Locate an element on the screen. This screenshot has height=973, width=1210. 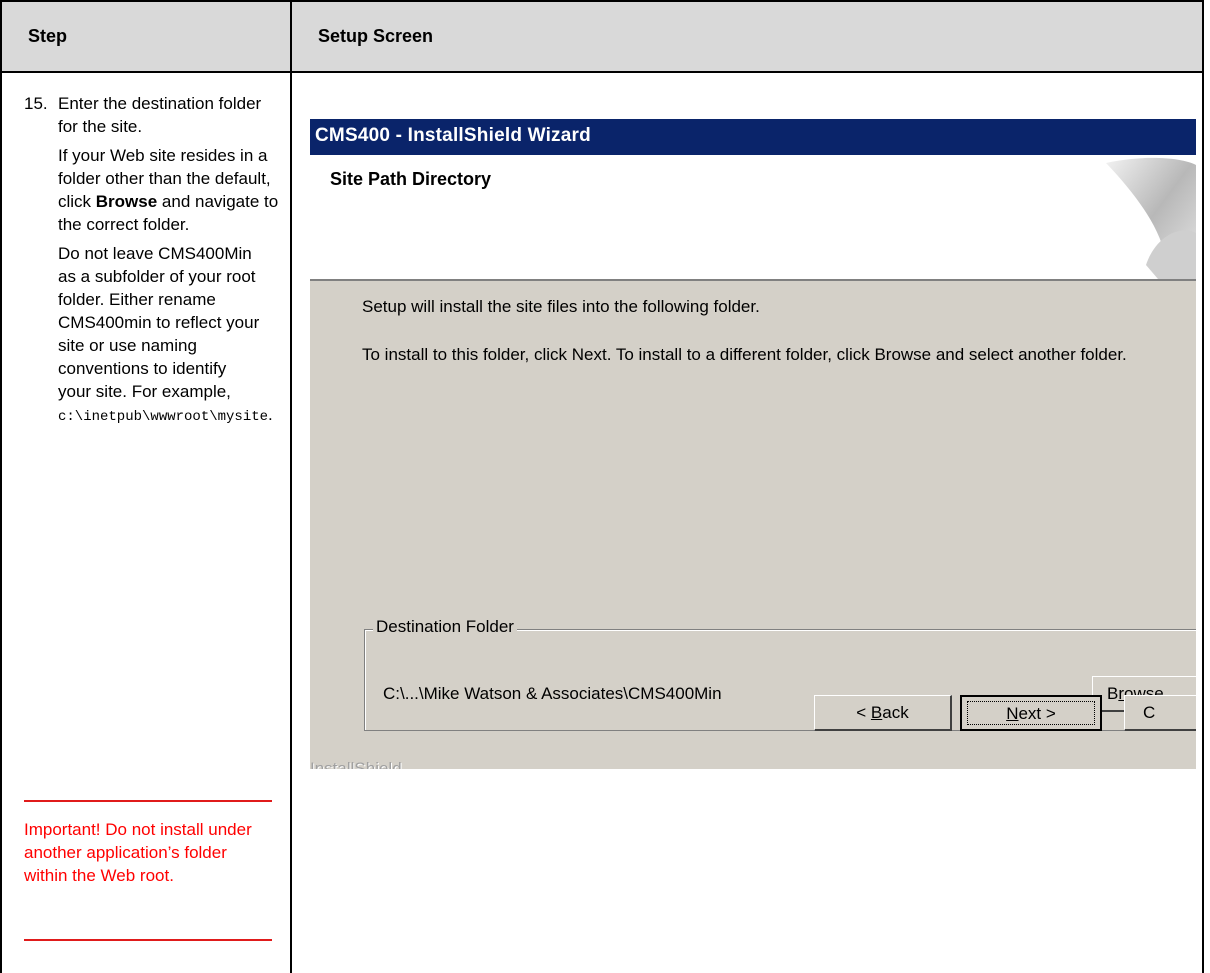
dialog-title: CMS400 - InstallShield Wizard is located at coordinates (453, 135).